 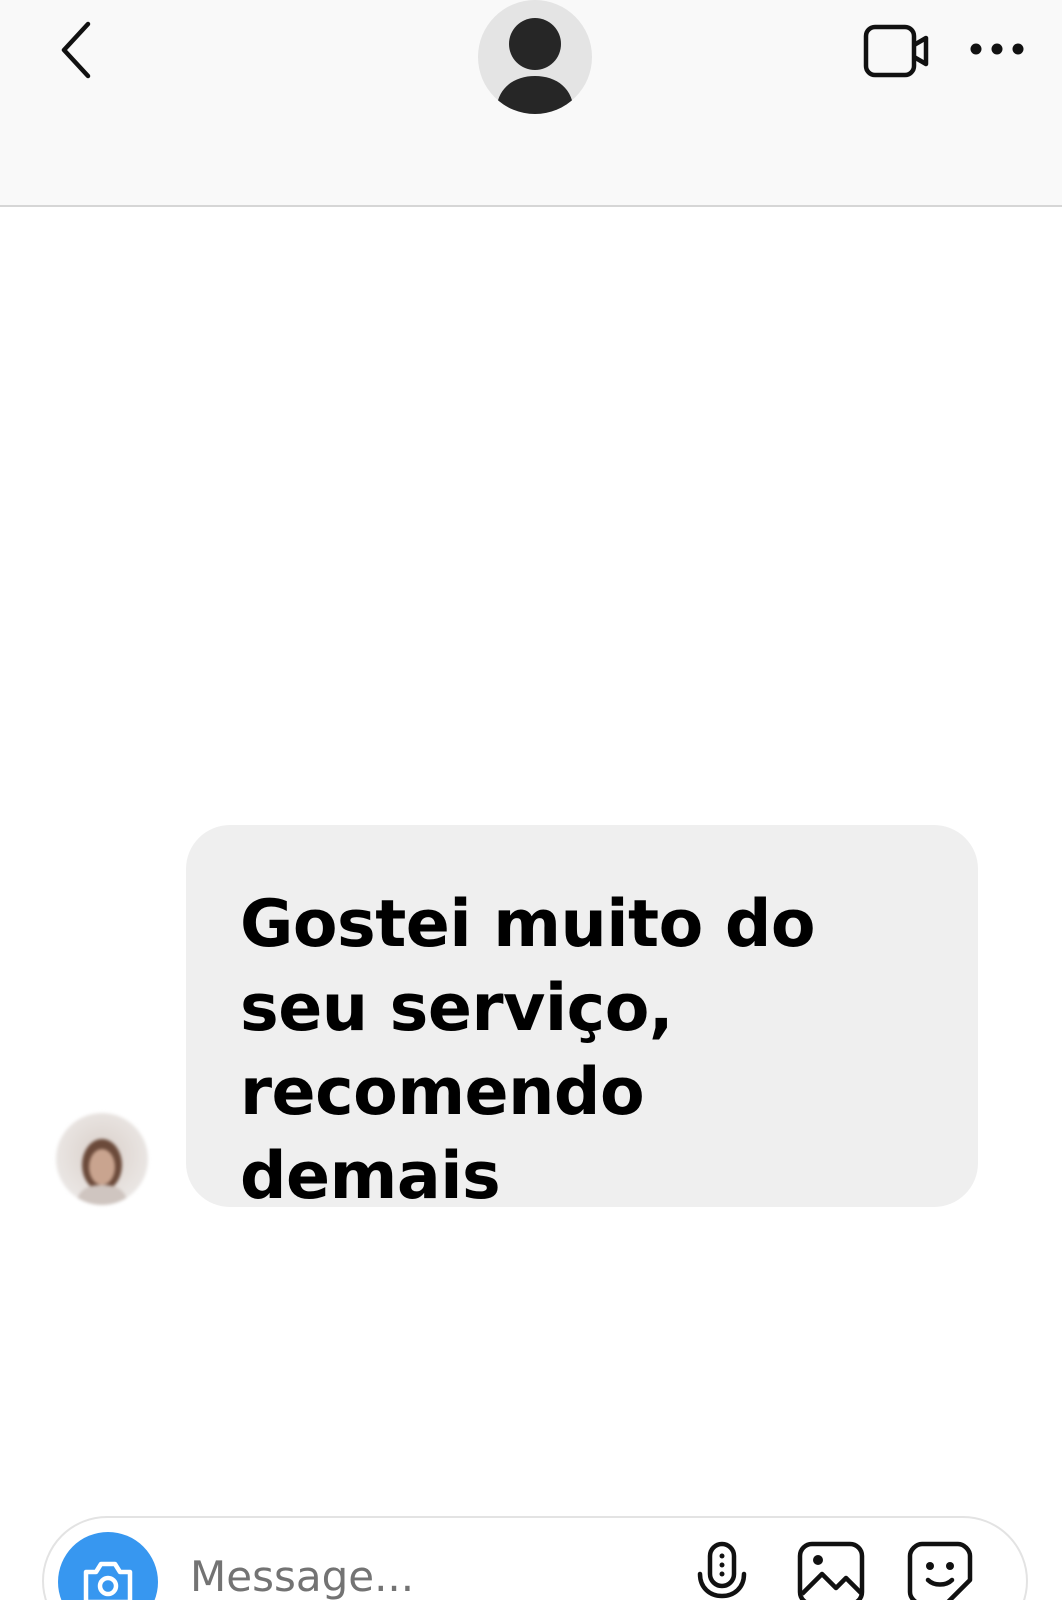 What do you see at coordinates (535, 66) in the screenshot?
I see `default-profile-icon` at bounding box center [535, 66].